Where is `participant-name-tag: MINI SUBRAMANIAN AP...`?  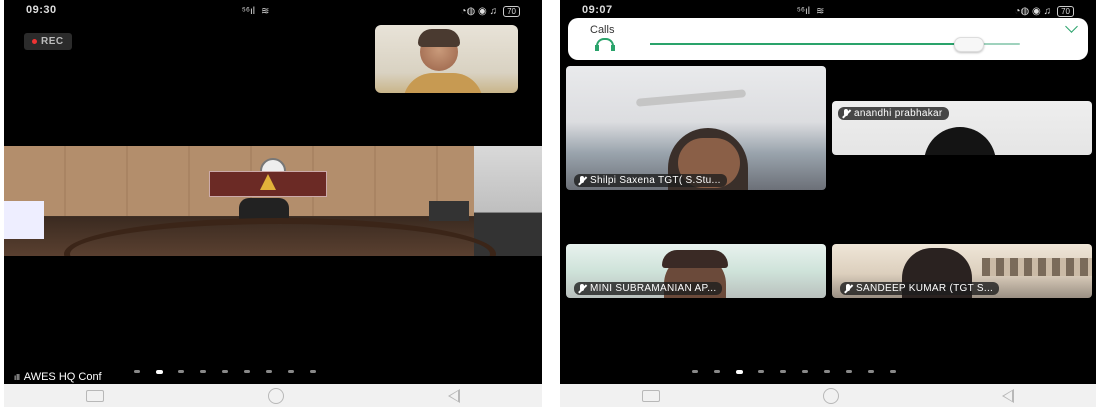
participant-name-tag: MINI SUBRAMANIAN AP... is located at coordinates (648, 288).